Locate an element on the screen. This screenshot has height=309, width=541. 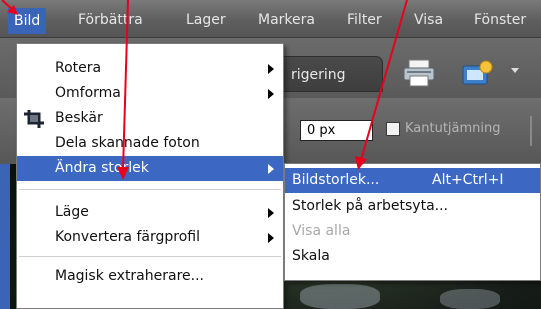
menu-item-label: Visa alla is located at coordinates (321, 231).